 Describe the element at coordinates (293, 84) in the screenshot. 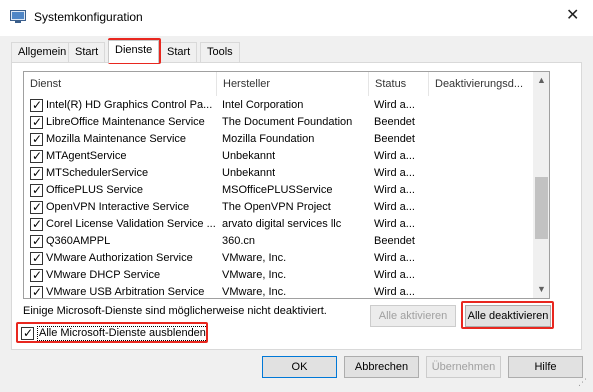

I see `column-header-hersteller: Hersteller` at that location.